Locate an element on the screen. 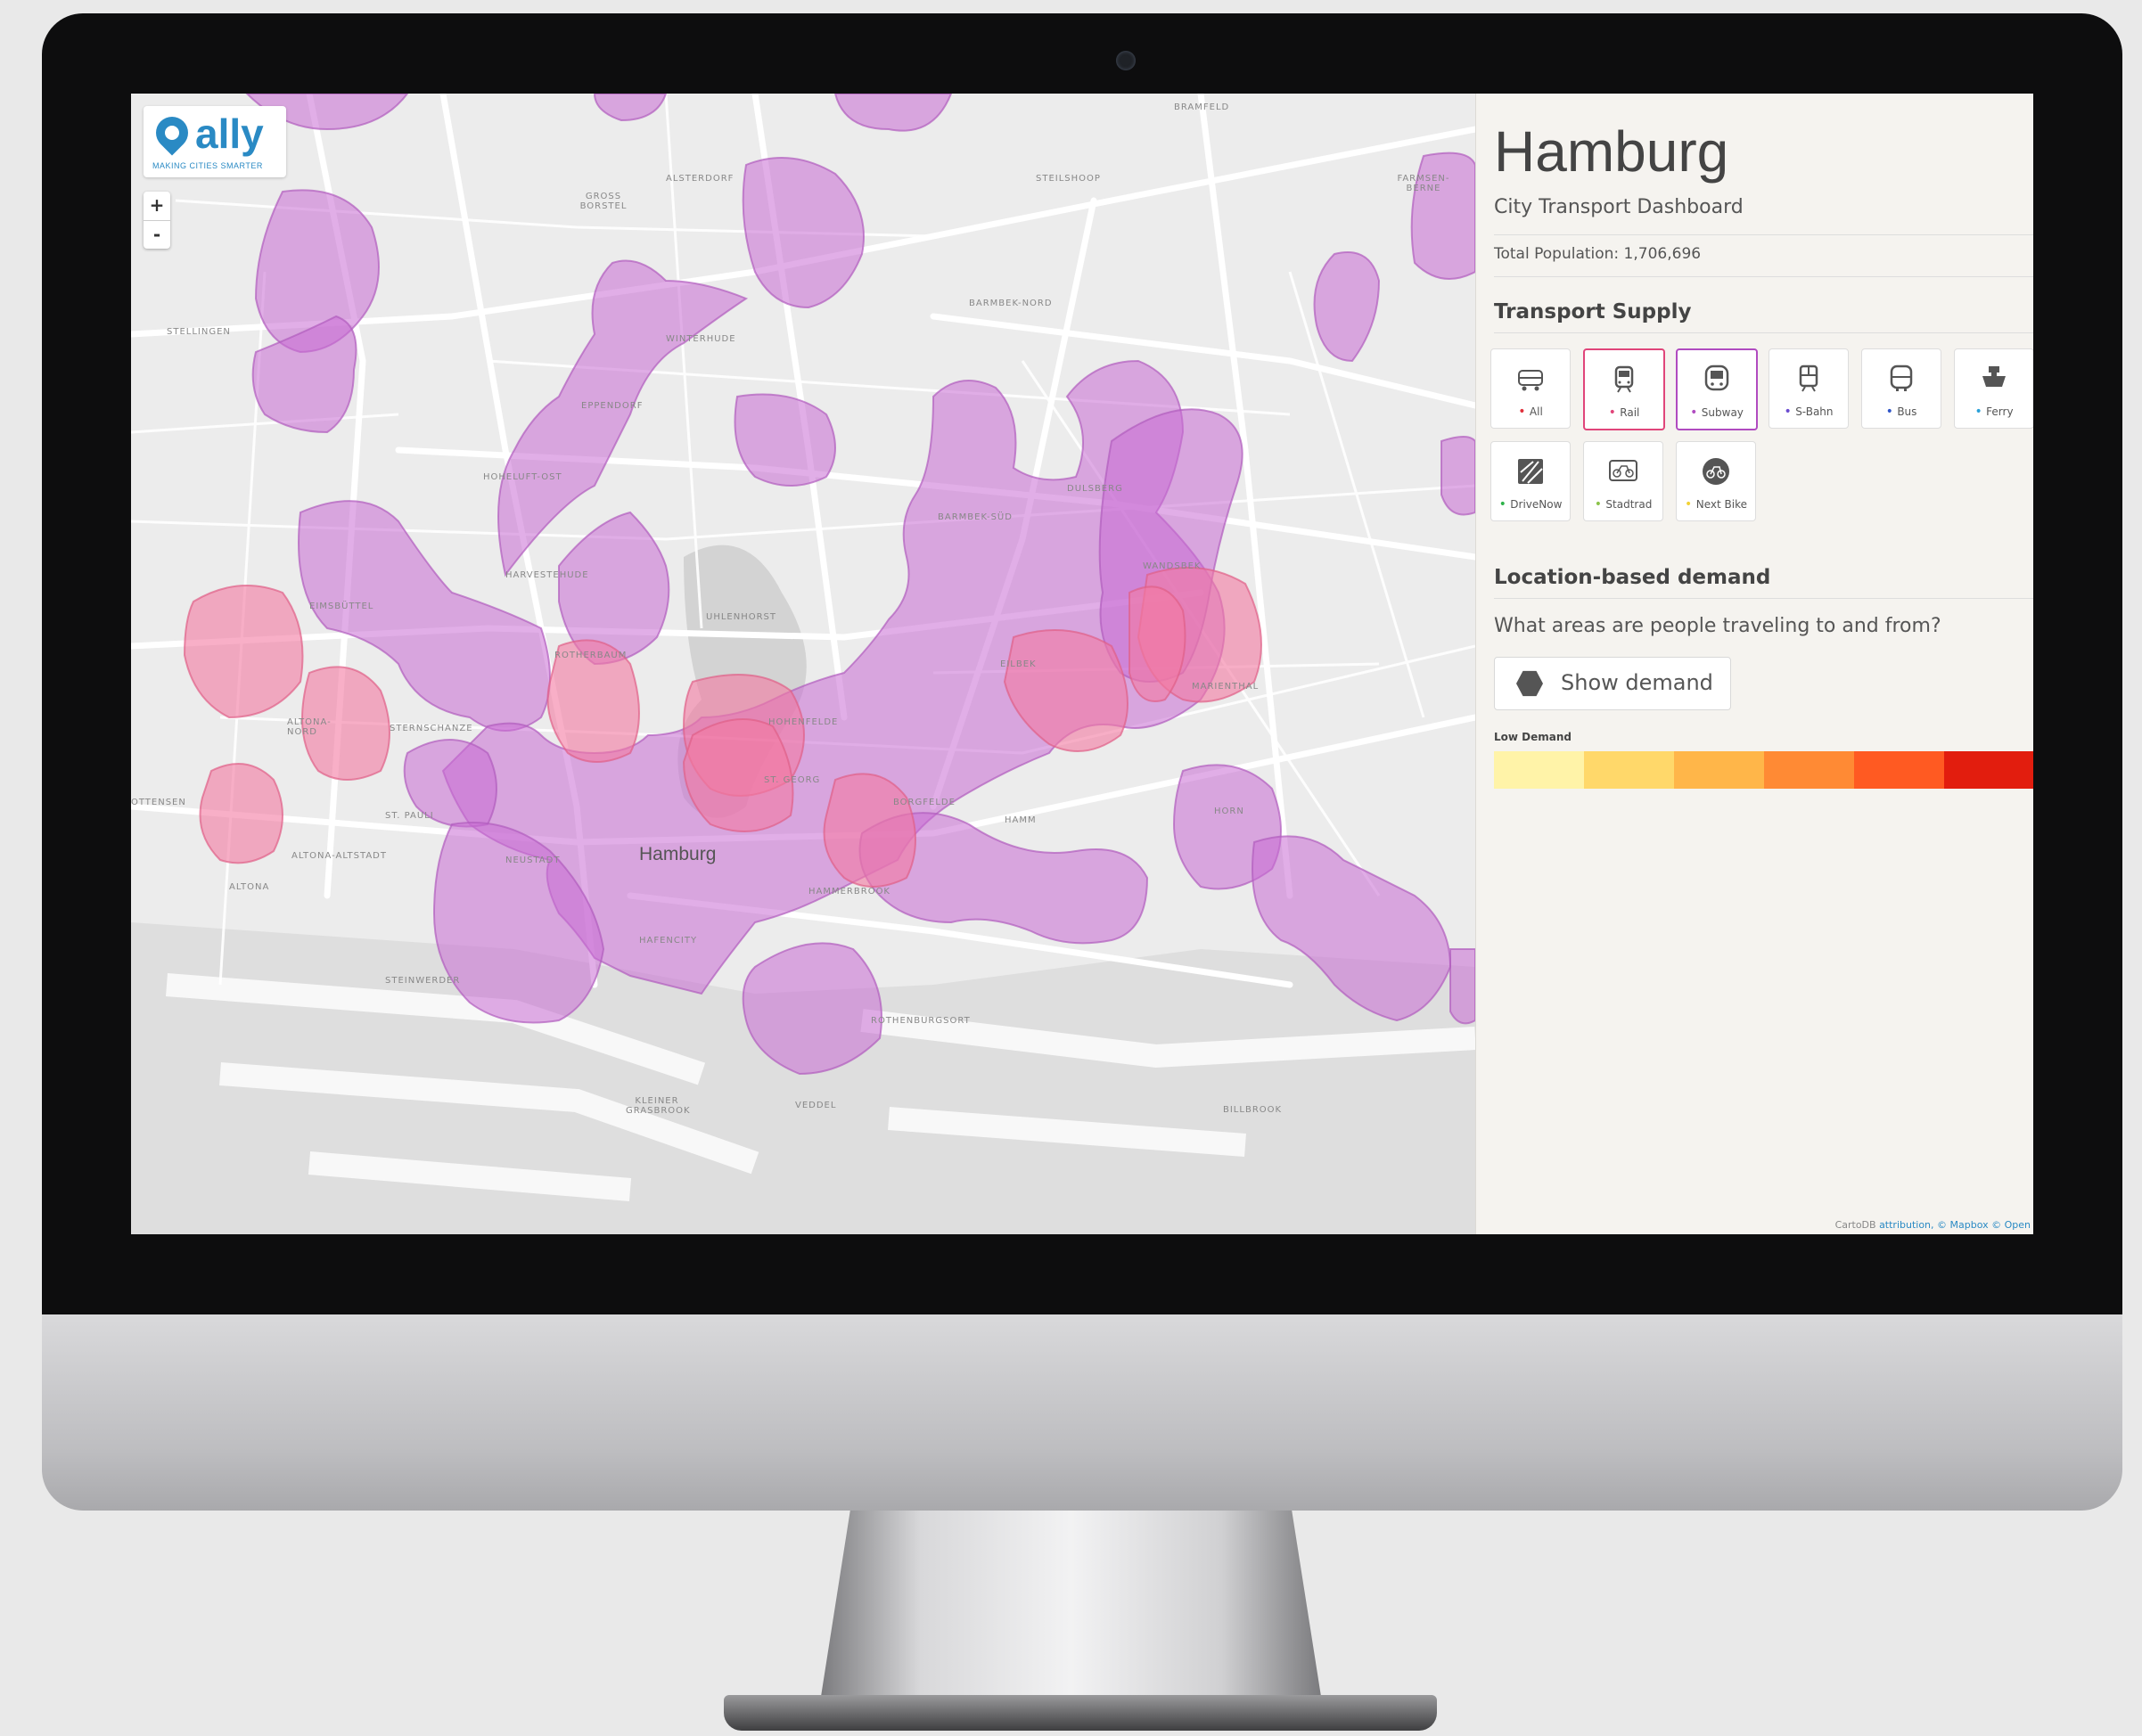 The width and height of the screenshot is (2142, 1736). map-label: HAFENCITY is located at coordinates (668, 941).